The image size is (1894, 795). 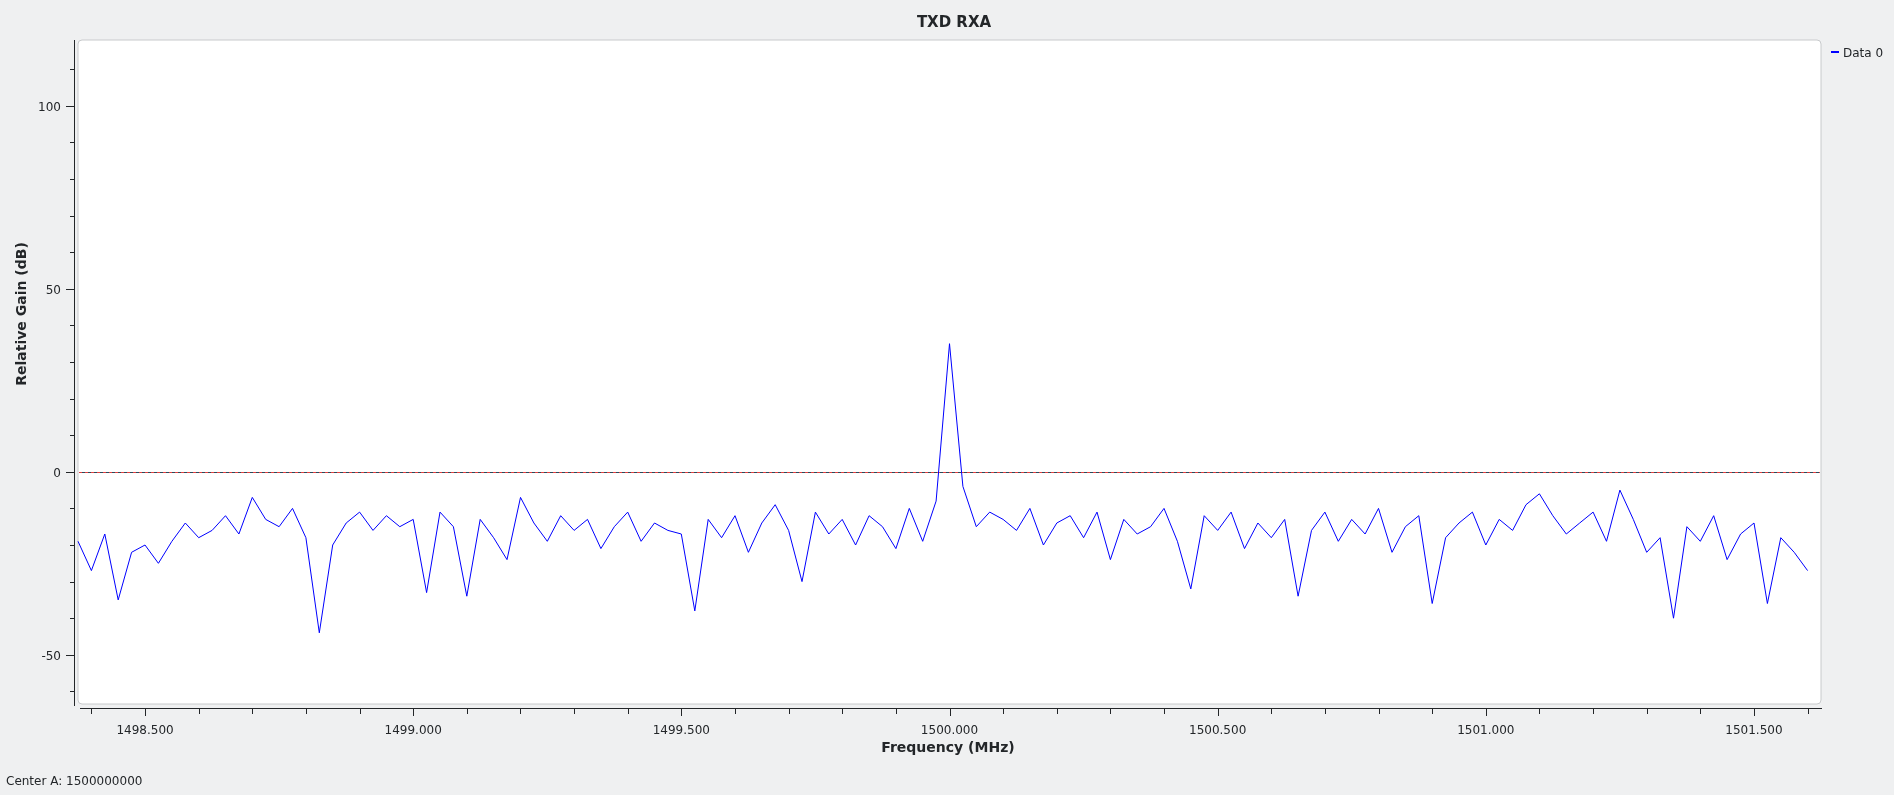 What do you see at coordinates (1218, 730) in the screenshot?
I see `x-tick-label: 1500.500` at bounding box center [1218, 730].